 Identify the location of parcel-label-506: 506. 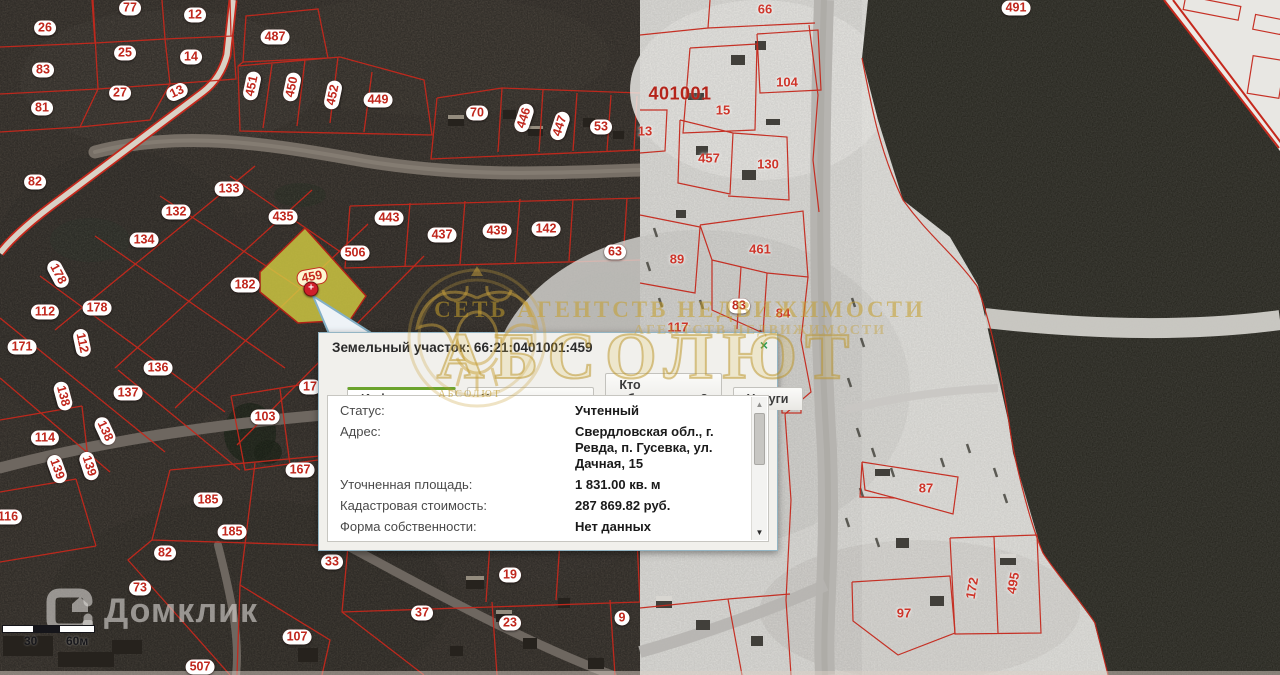
(355, 253).